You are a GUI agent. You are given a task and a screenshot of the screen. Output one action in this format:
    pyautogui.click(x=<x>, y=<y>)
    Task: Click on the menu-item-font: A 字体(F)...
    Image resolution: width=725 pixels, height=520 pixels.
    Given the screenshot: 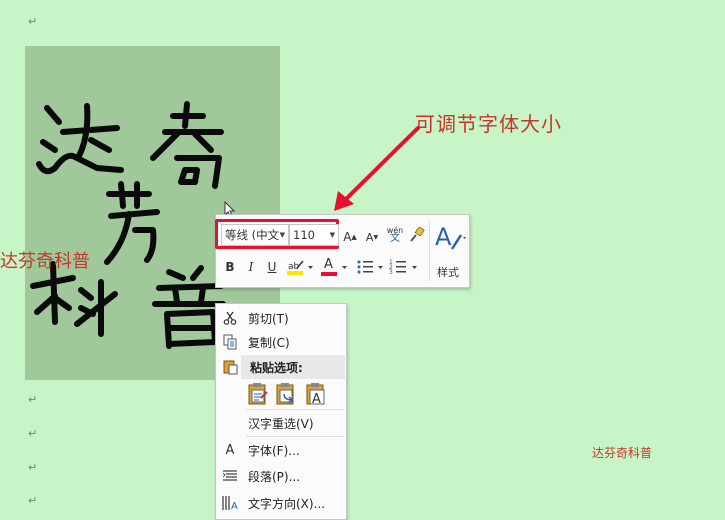 What is the action you would take?
    pyautogui.click(x=281, y=450)
    